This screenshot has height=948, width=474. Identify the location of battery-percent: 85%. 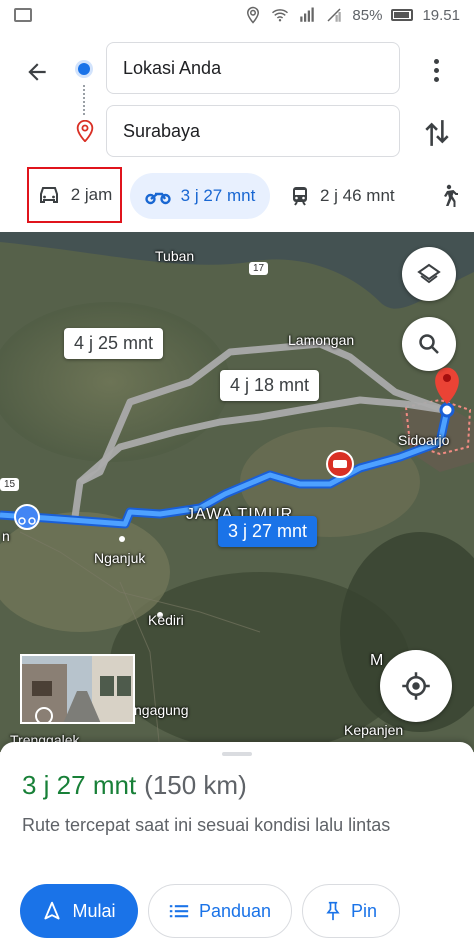
(367, 15).